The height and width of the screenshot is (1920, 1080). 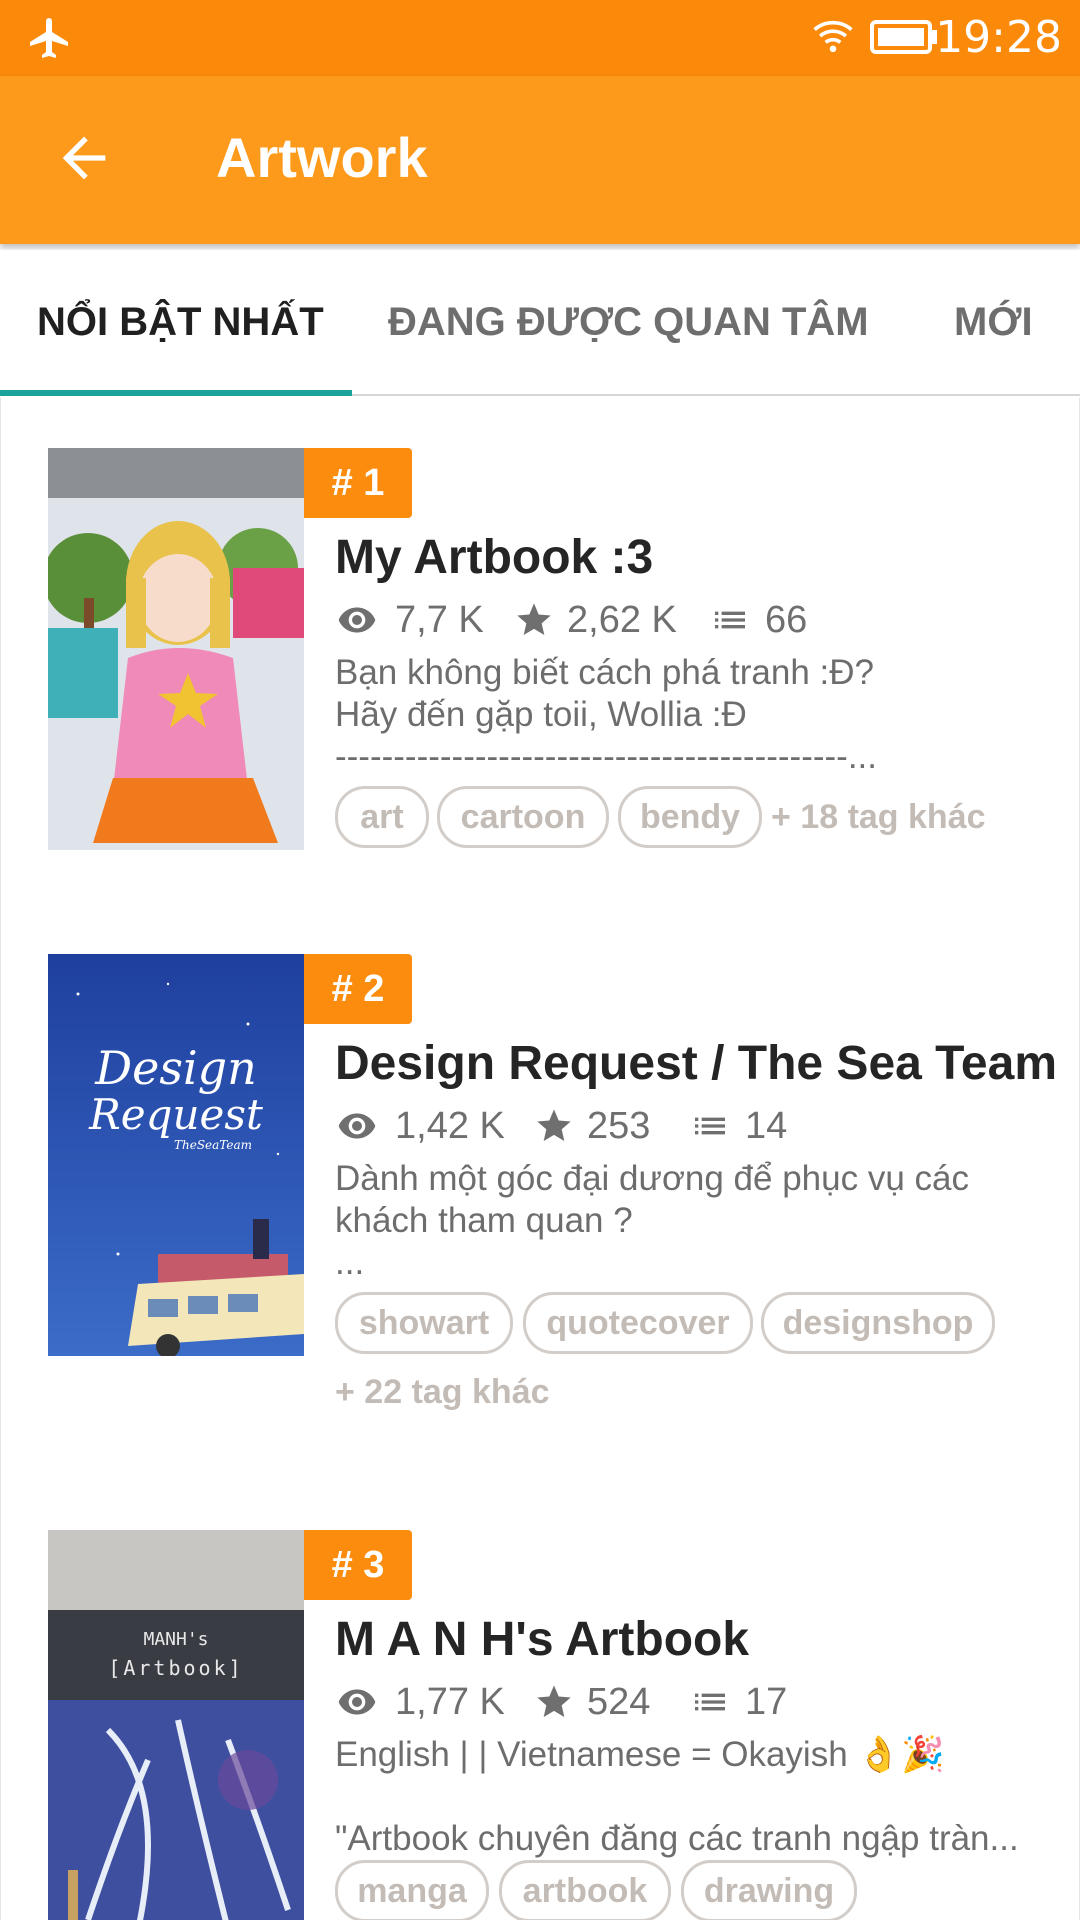 What do you see at coordinates (903, 37) in the screenshot?
I see `battery-icon` at bounding box center [903, 37].